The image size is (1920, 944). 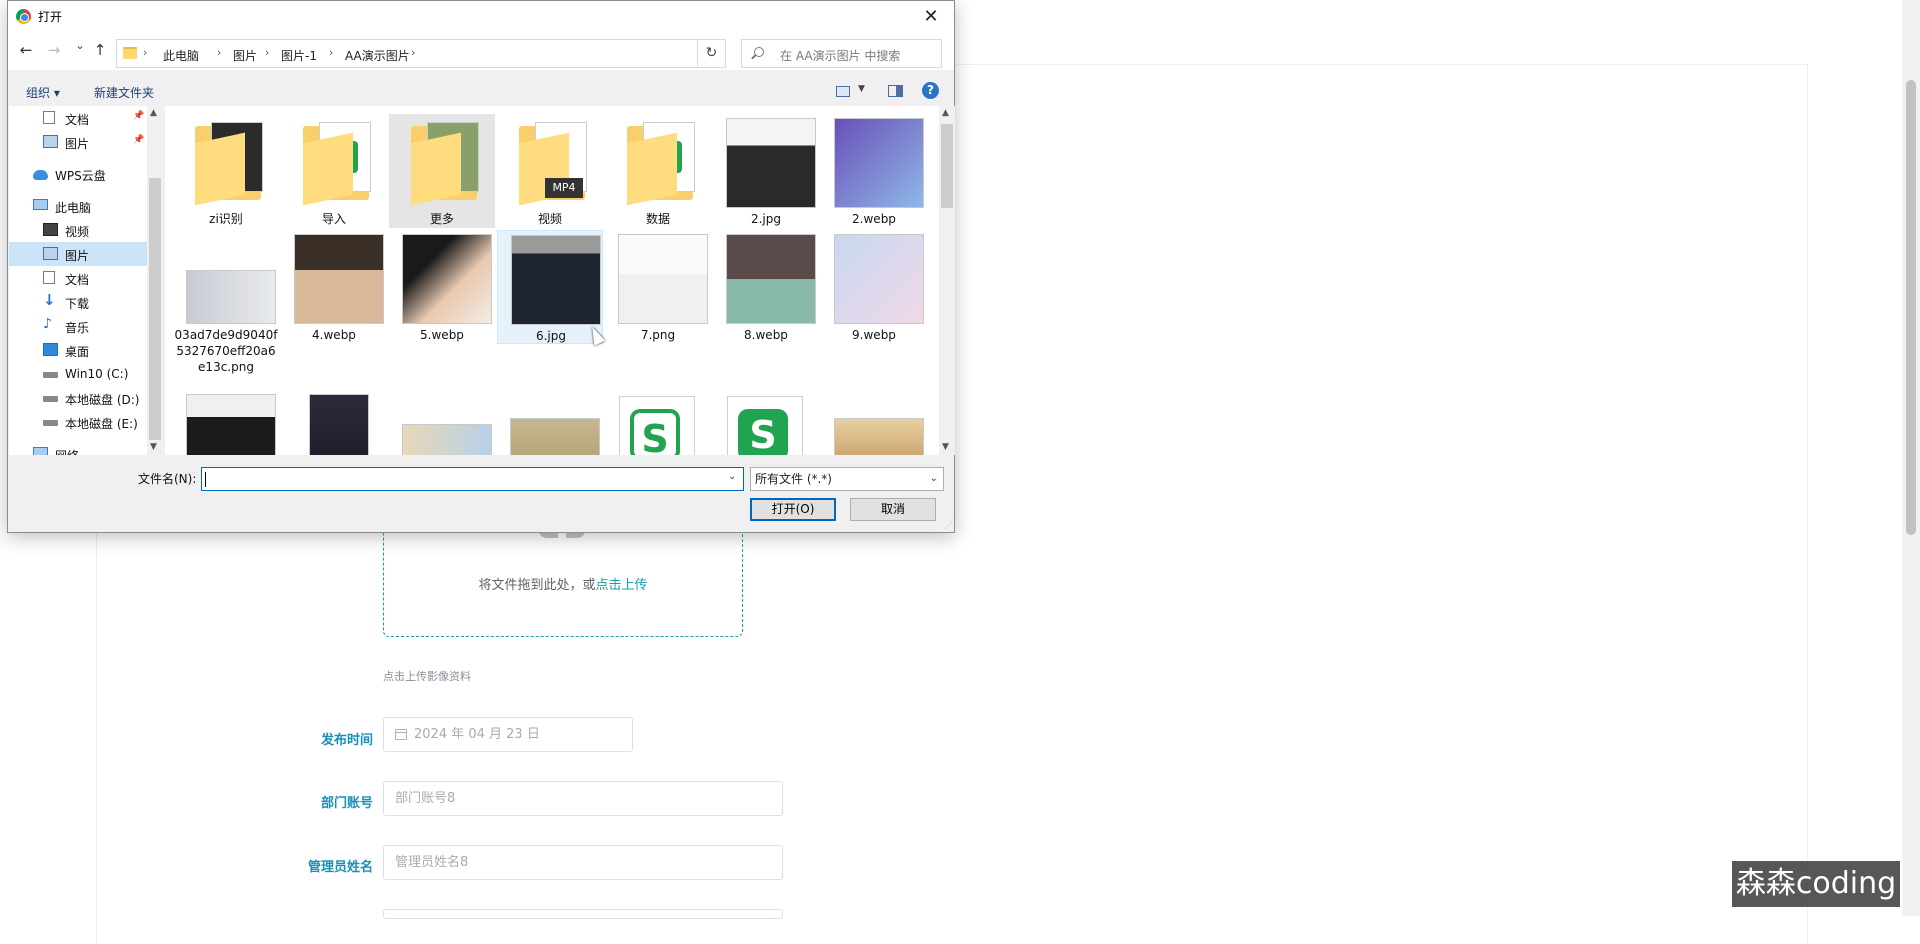 I want to click on tree-item-this-pc: 此电脑, so click(x=78, y=206).